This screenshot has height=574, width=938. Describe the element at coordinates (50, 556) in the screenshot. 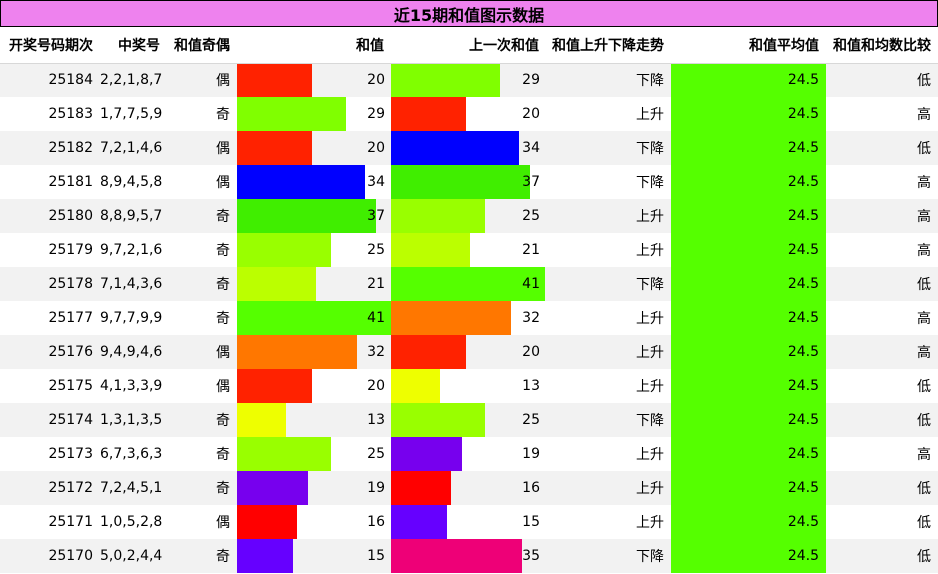

I see `period-cell: 25170` at that location.